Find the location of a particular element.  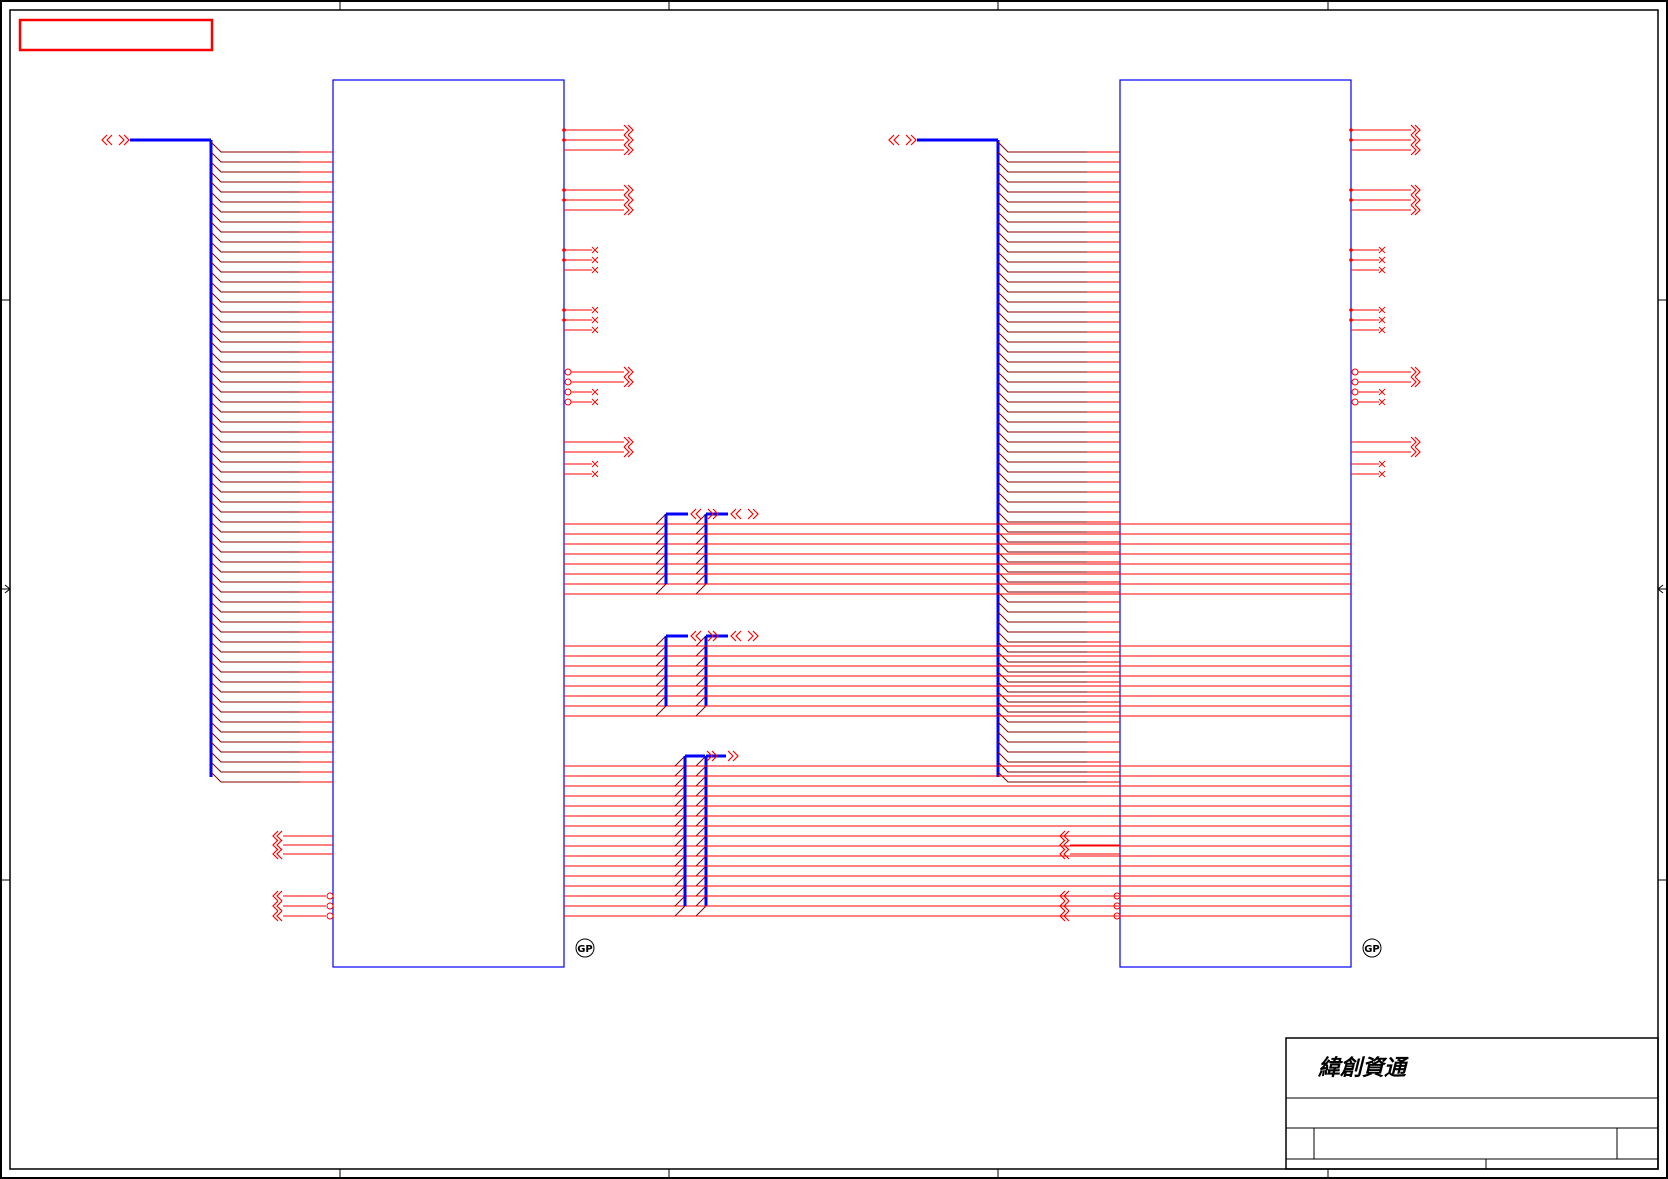

ic-body is located at coordinates (448, 523).